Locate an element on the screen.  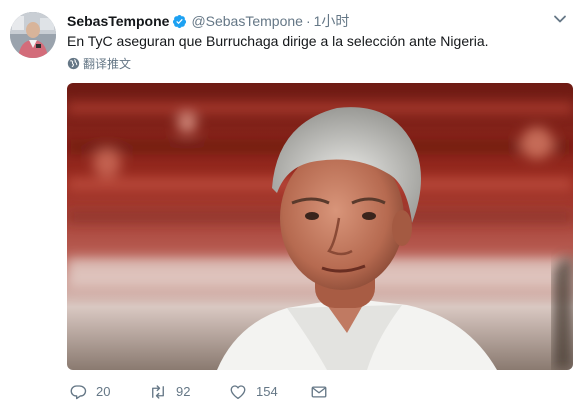
chevron-down-icon is located at coordinates (560, 19).